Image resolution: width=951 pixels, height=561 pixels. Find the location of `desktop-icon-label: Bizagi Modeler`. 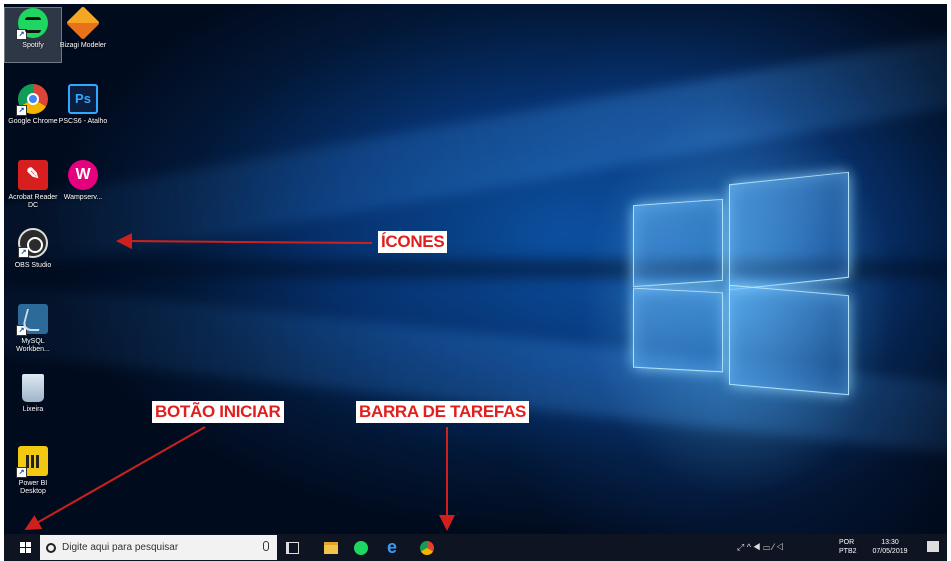

desktop-icon-label: Bizagi Modeler is located at coordinates (83, 45).